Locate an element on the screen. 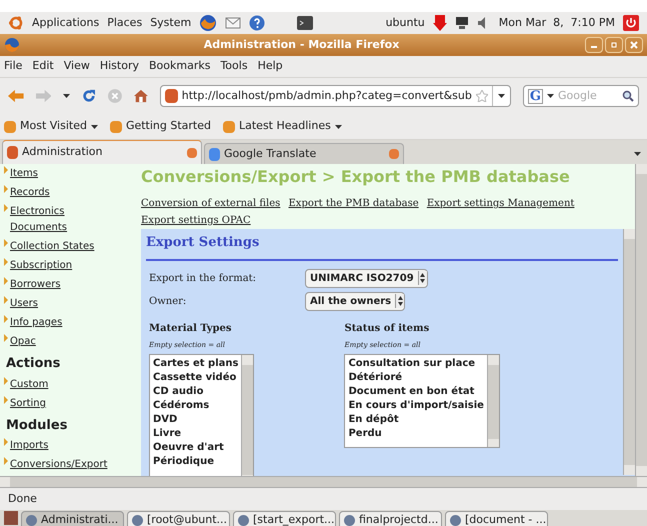 The width and height of the screenshot is (647, 526). list-option: Perdu is located at coordinates (416, 434).